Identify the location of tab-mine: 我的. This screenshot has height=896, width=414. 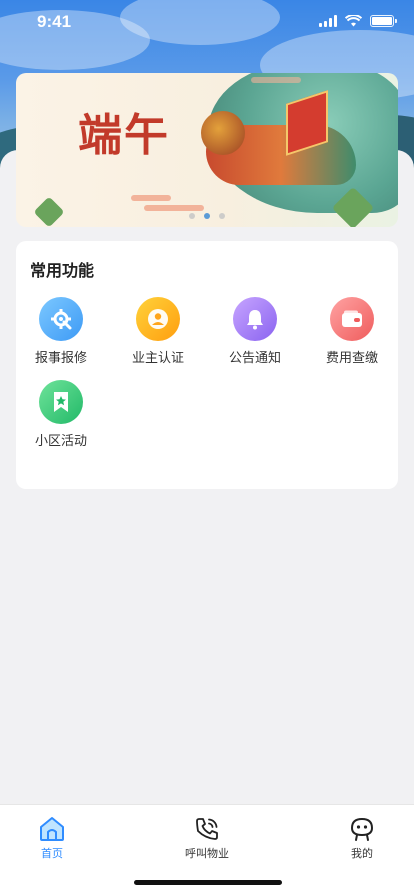
(362, 838).